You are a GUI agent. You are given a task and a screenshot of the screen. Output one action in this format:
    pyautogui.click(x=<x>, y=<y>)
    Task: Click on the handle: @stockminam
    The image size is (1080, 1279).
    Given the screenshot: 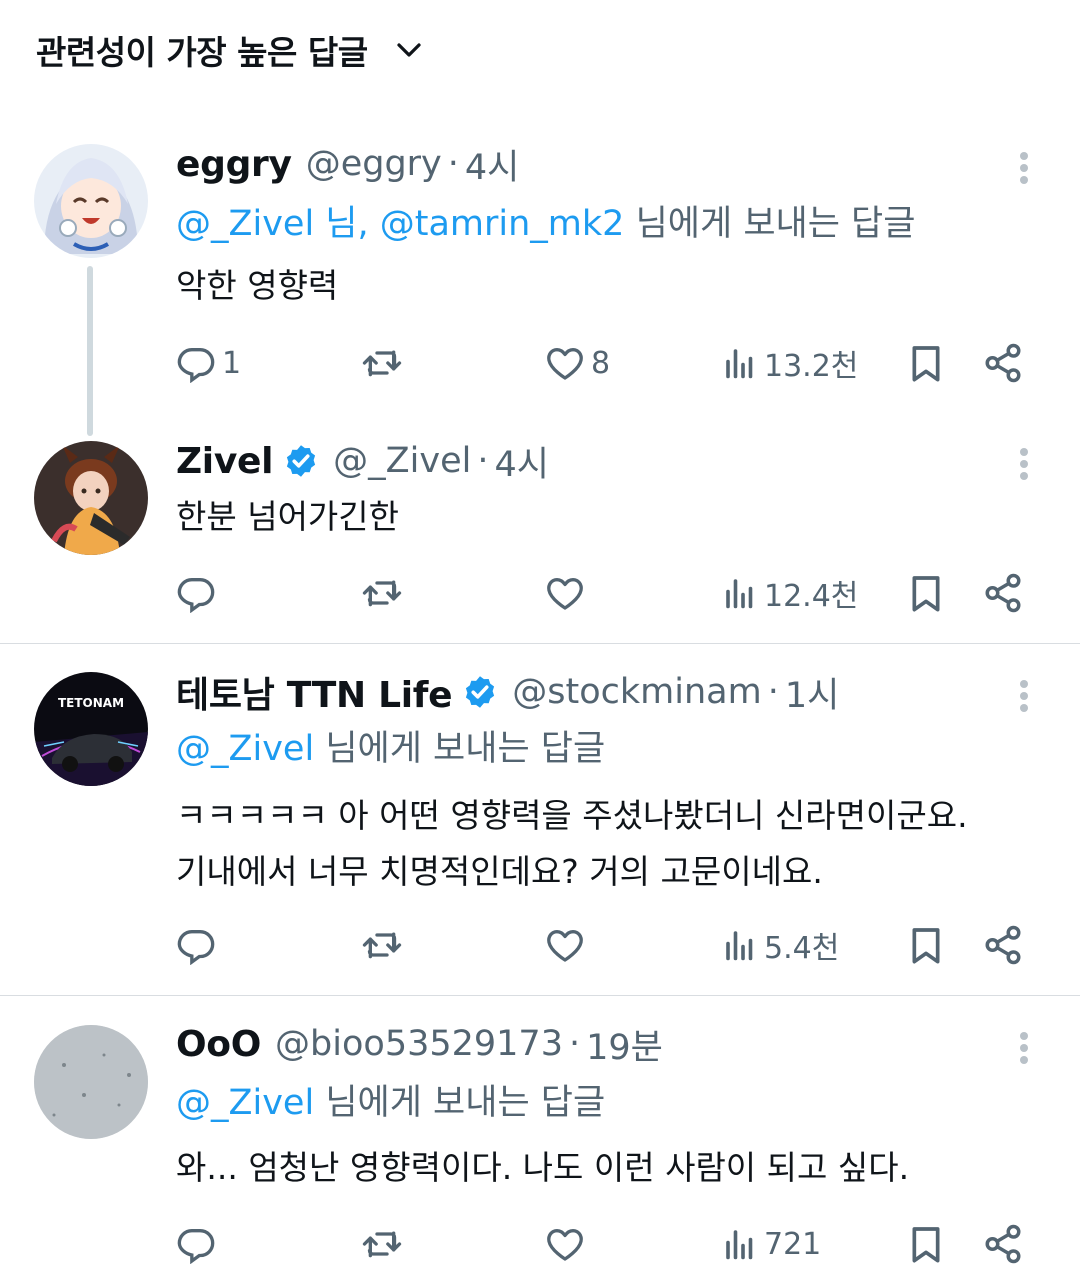 What is the action you would take?
    pyautogui.click(x=636, y=692)
    